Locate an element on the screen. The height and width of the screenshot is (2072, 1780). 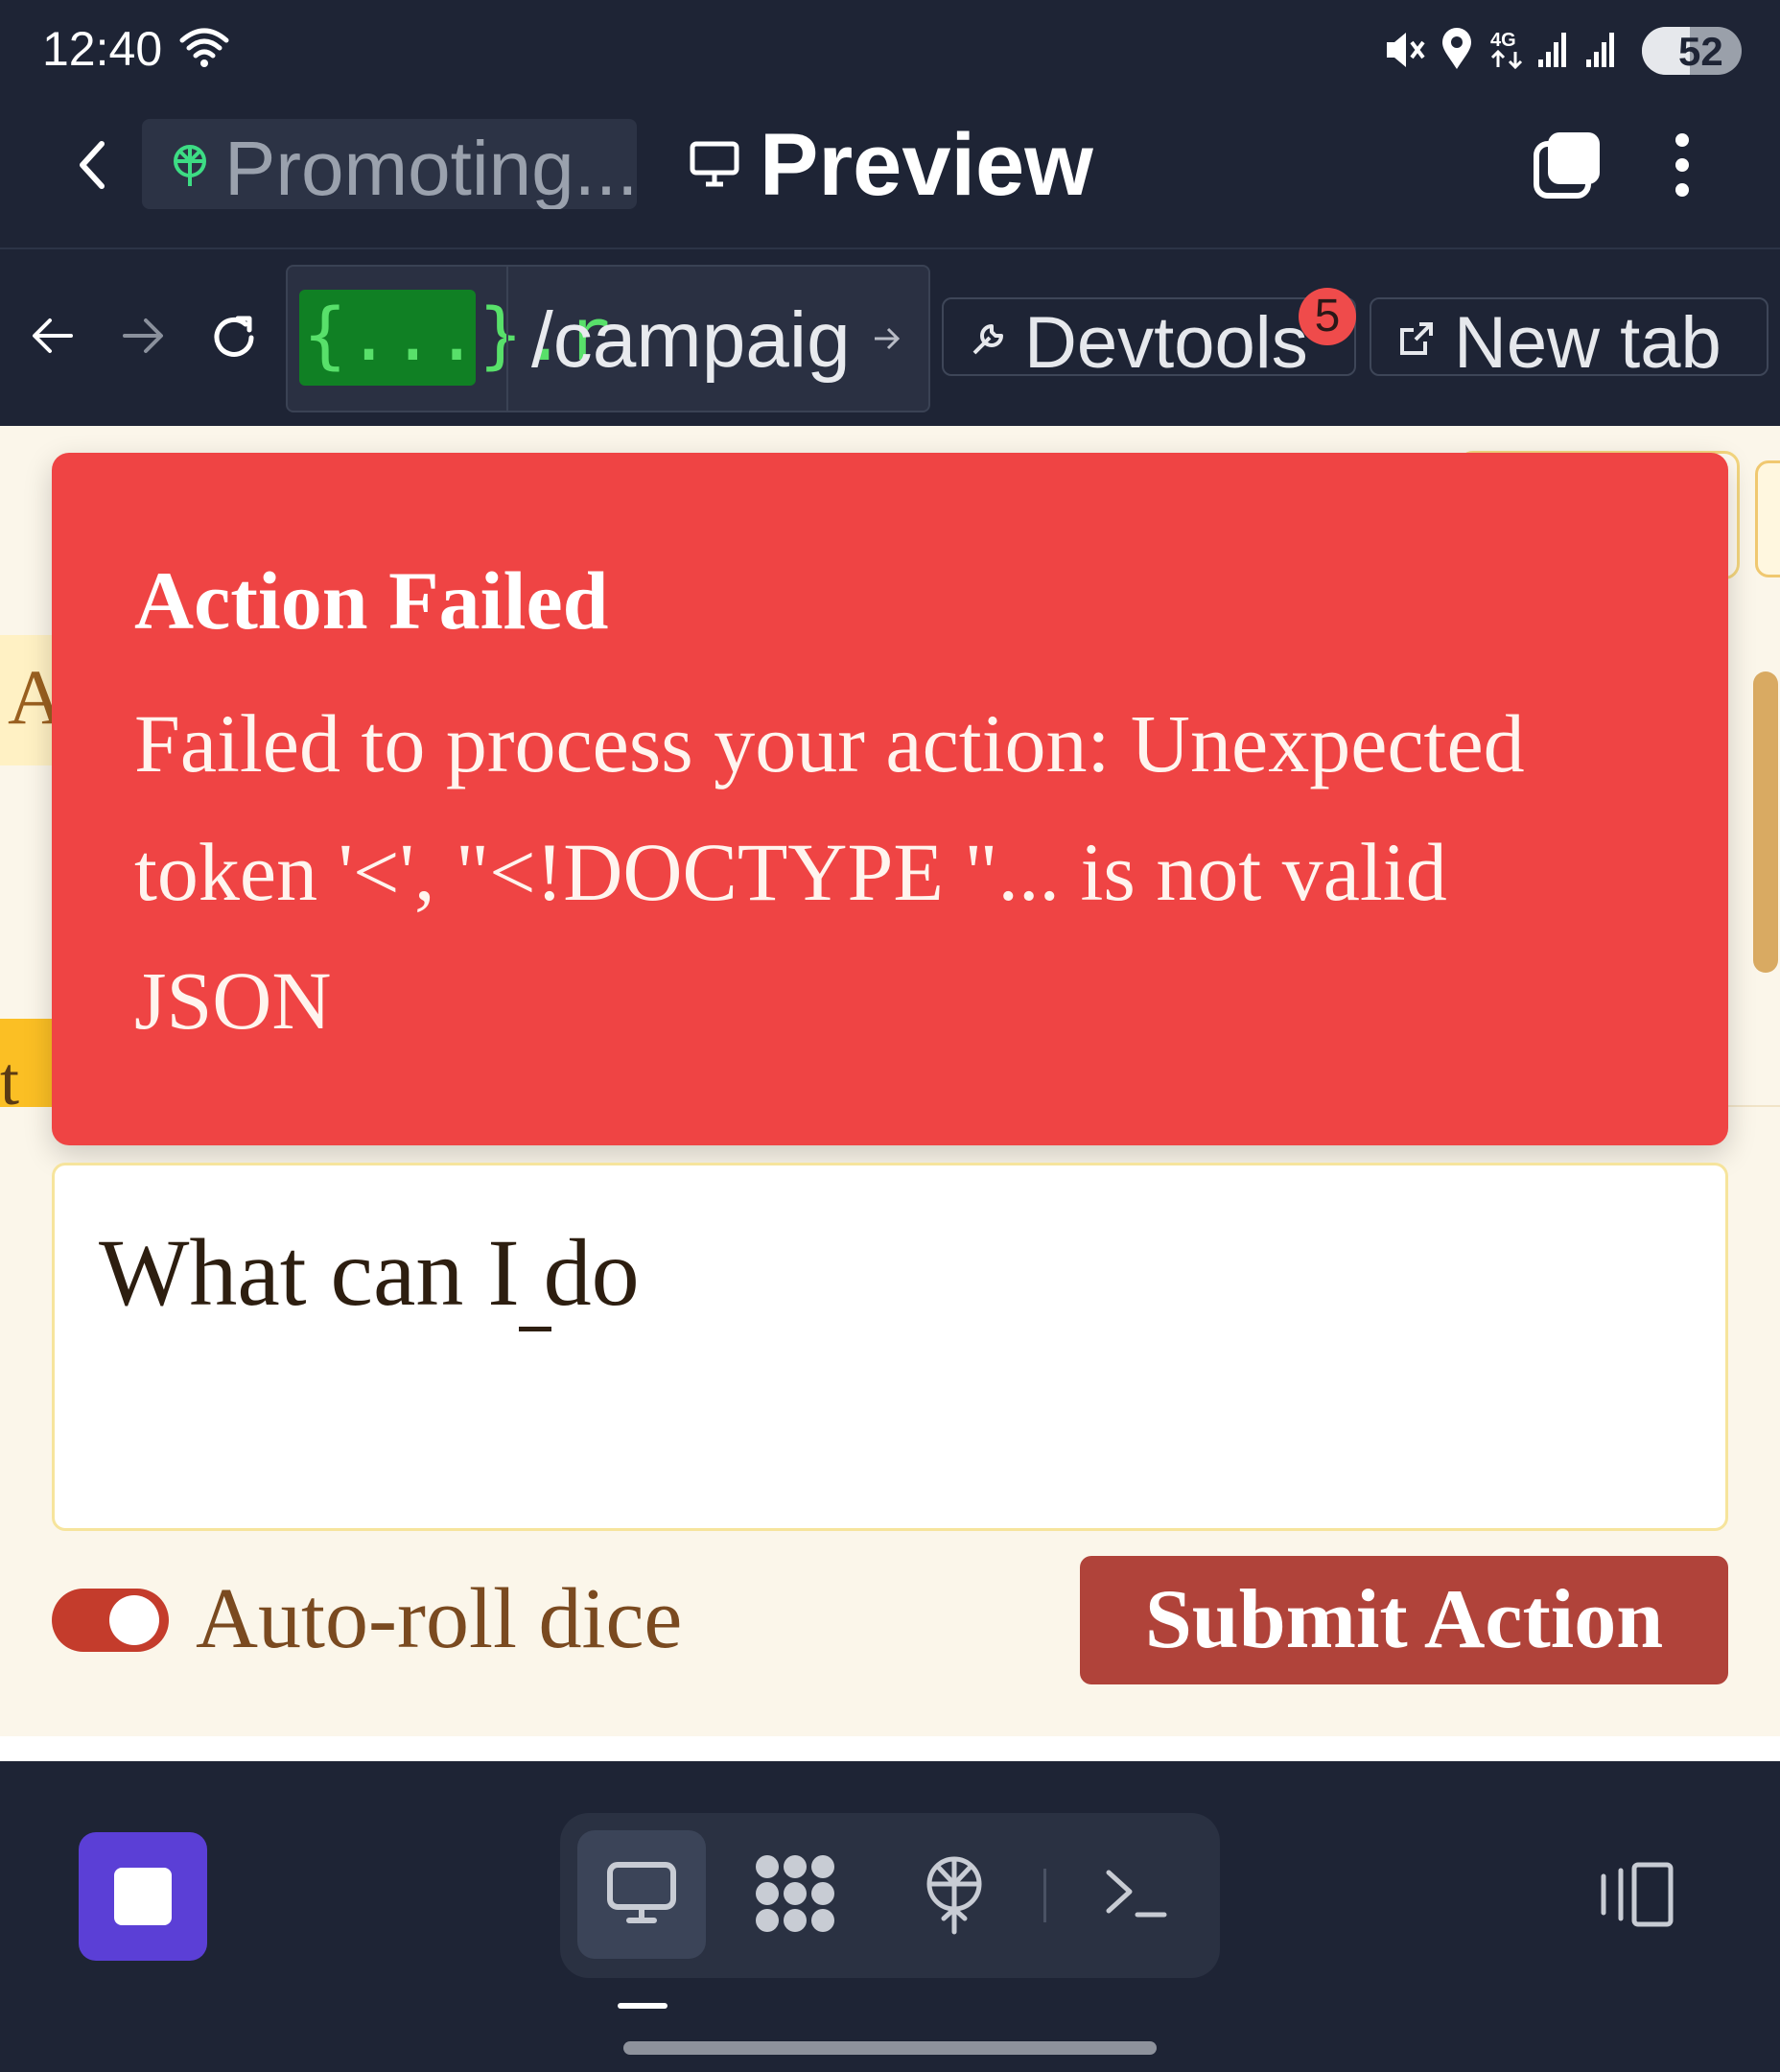
device-toggle-icon is located at coordinates (1637, 1894).